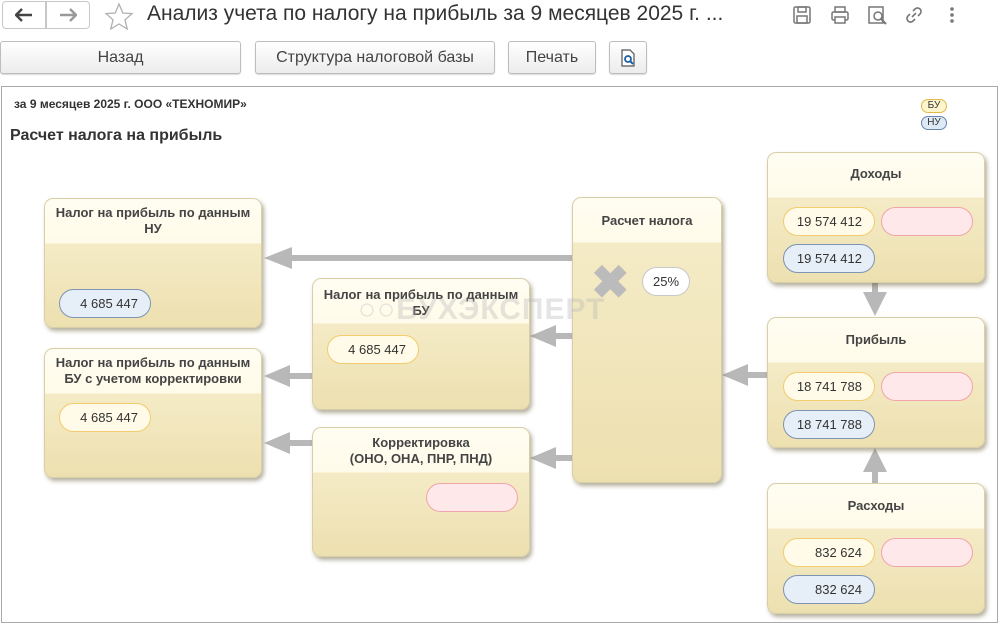 This screenshot has height=624, width=999. Describe the element at coordinates (927, 386) in the screenshot. I see `profit-diff-value` at that location.